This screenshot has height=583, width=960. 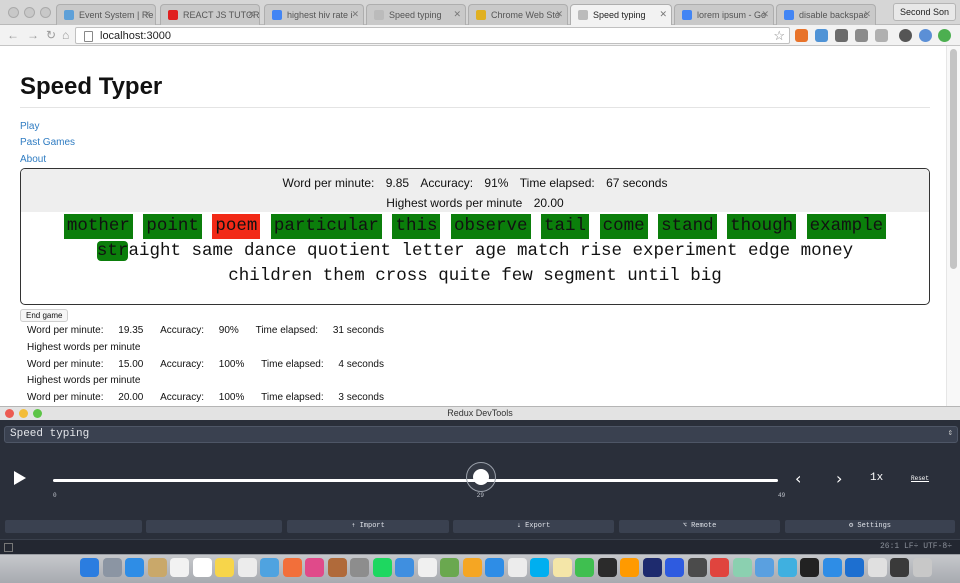 What do you see at coordinates (481, 434) in the screenshot?
I see `instance-select: Speed typing ⇕` at bounding box center [481, 434].